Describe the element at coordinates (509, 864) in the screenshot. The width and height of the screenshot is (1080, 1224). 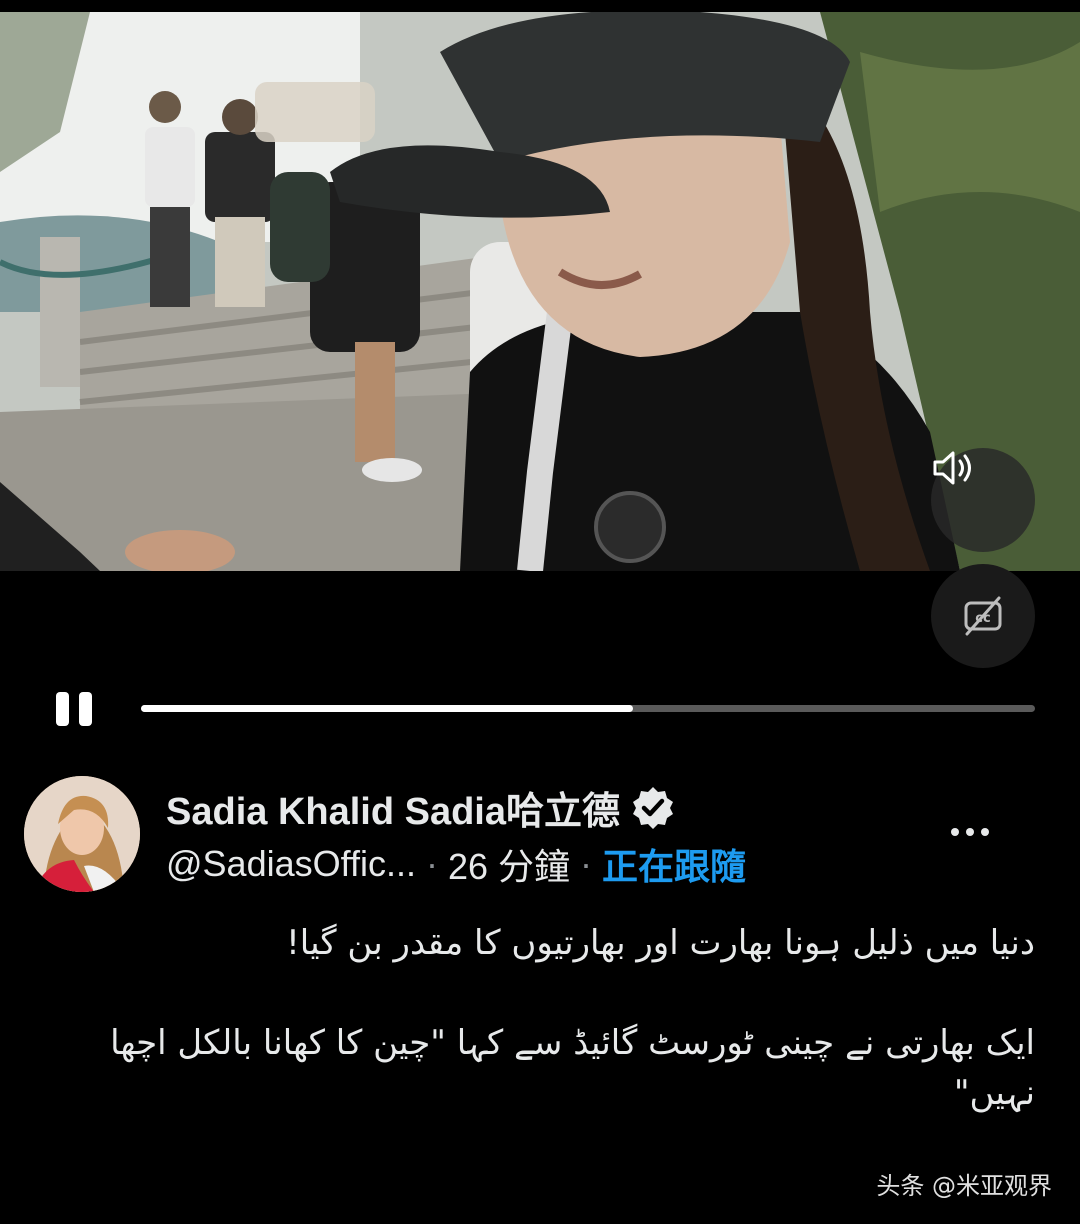
I see `post-timestamp: 26 分鐘` at that location.